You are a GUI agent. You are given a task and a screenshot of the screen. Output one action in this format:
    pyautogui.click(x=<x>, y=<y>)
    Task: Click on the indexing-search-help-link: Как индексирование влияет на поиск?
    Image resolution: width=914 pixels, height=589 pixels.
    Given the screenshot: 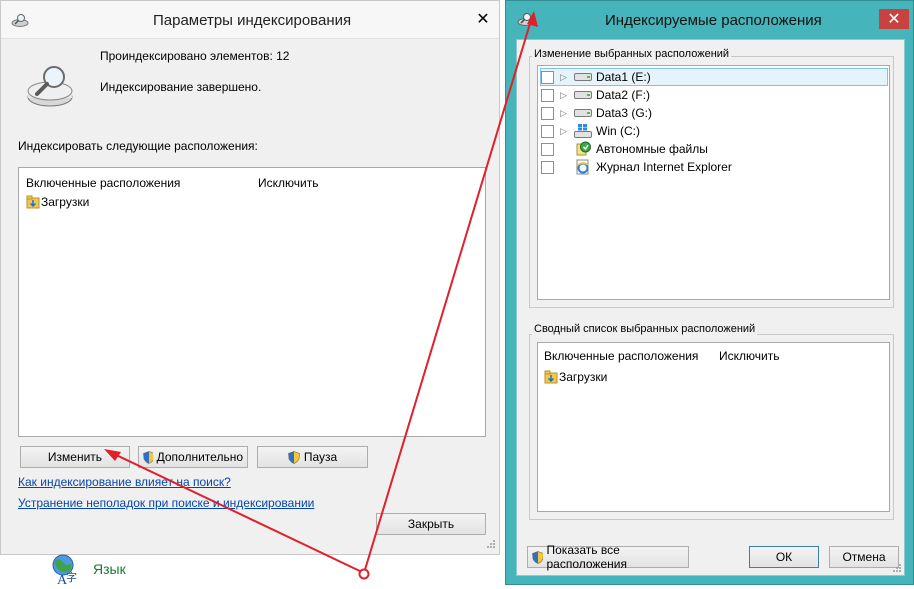 What is the action you would take?
    pyautogui.click(x=124, y=482)
    